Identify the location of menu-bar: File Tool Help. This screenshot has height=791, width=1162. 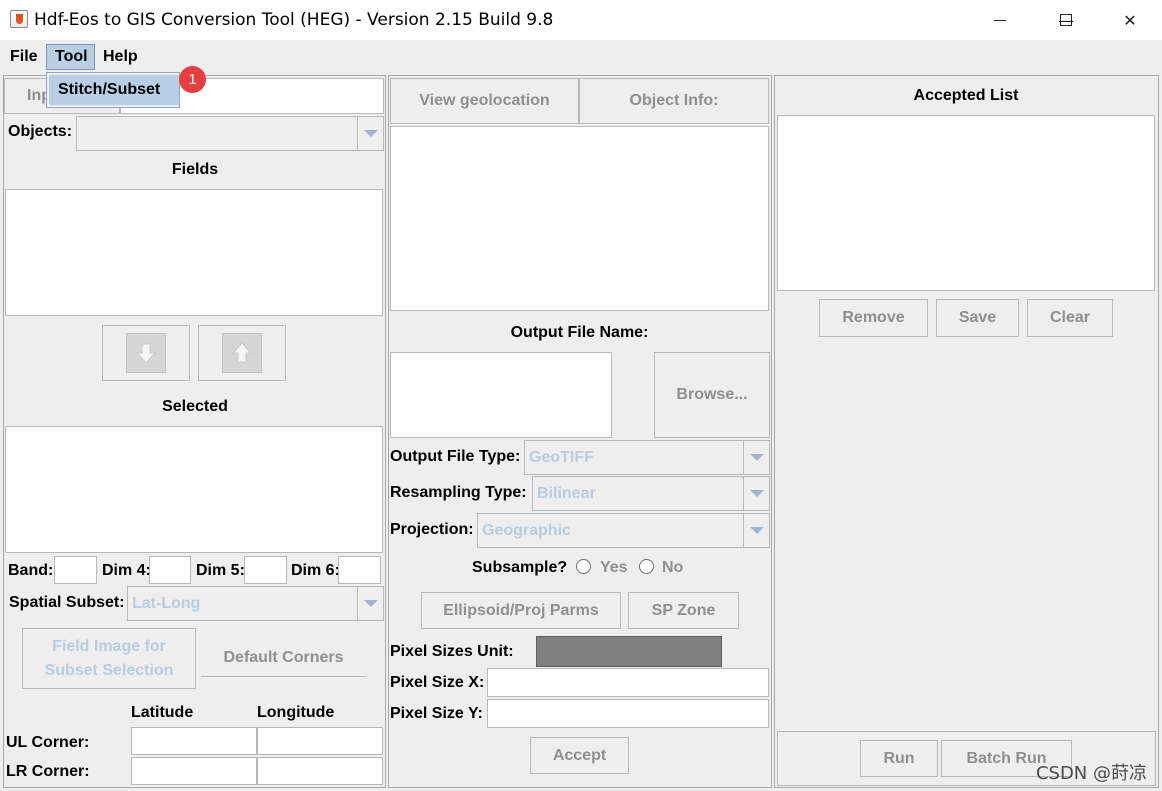
(581, 56).